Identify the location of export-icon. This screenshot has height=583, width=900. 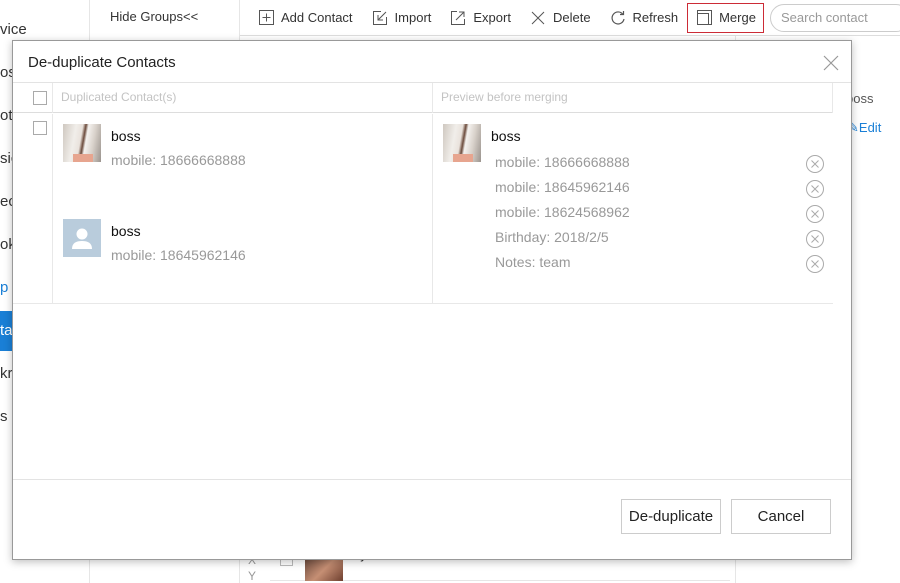
(458, 18).